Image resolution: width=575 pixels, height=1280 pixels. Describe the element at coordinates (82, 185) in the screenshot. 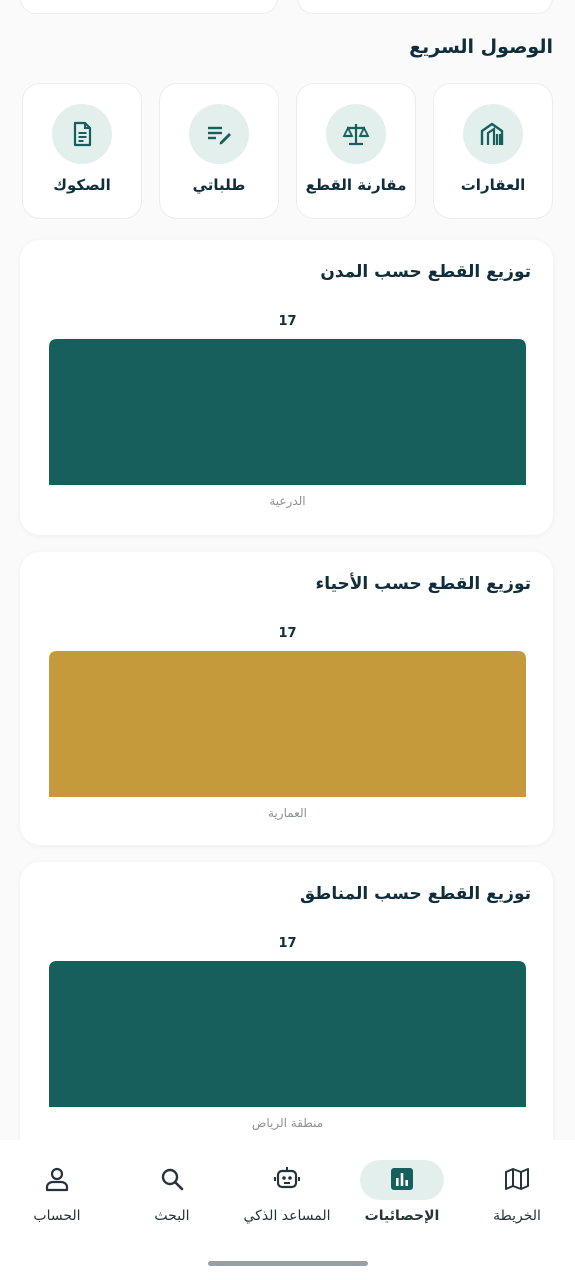

I see `quick-access-label: الصكوك` at that location.